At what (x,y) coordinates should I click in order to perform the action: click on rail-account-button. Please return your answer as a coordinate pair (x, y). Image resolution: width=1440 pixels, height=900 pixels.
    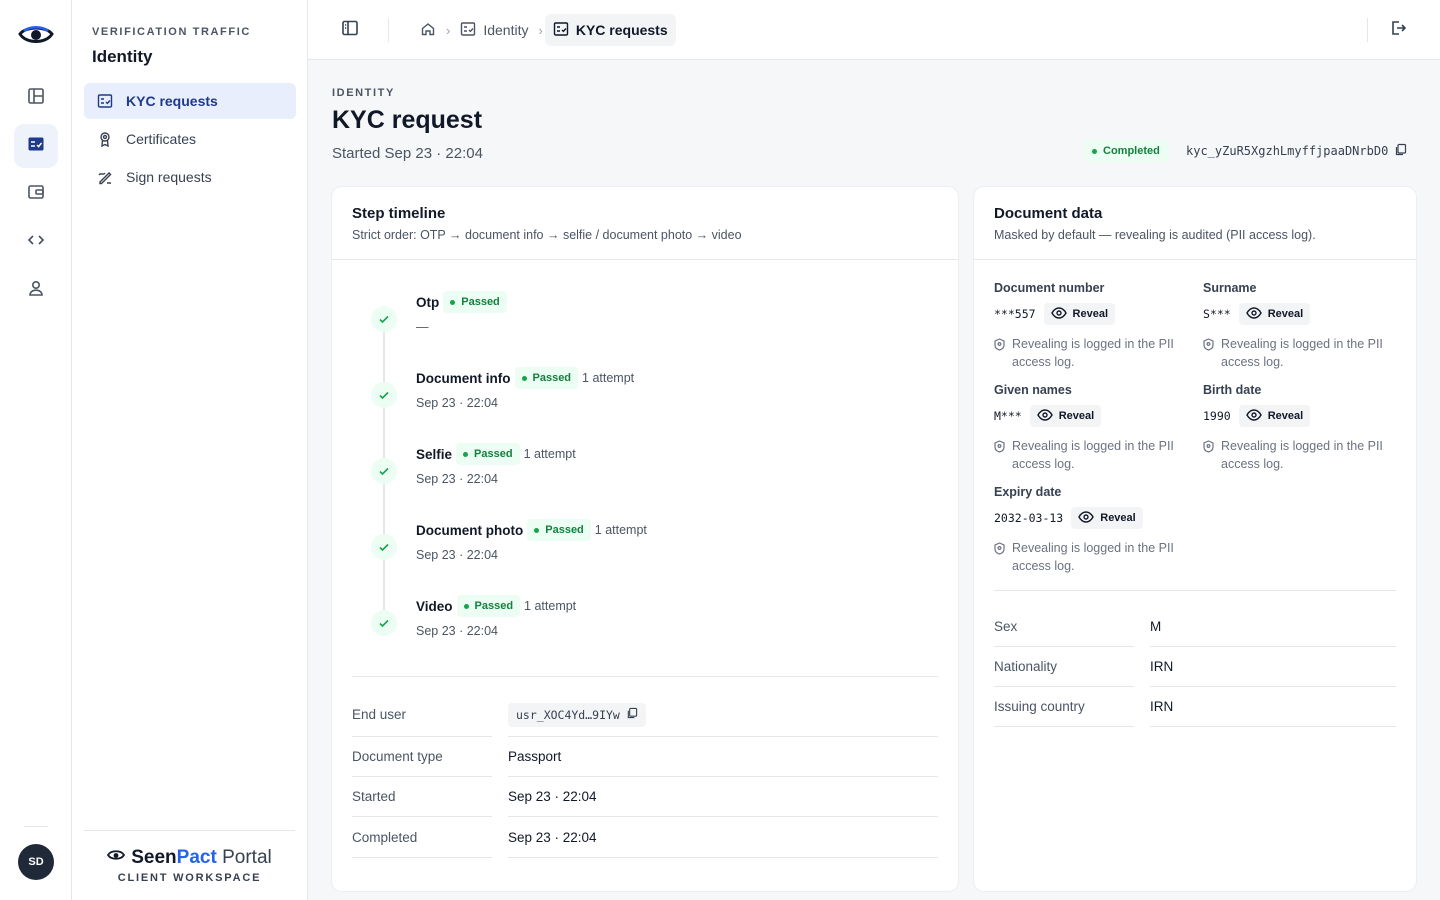
    Looking at the image, I should click on (36, 290).